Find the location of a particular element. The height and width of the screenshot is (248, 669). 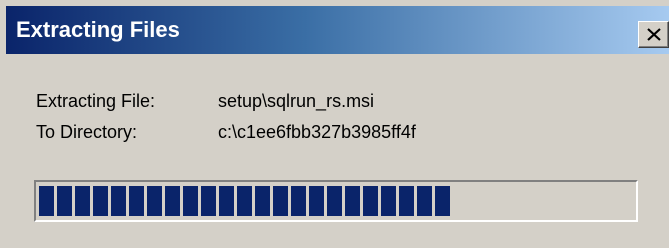

to-directory-row: To Directory: c:\c1ee6fbb327b3985ff4f is located at coordinates (226, 132).